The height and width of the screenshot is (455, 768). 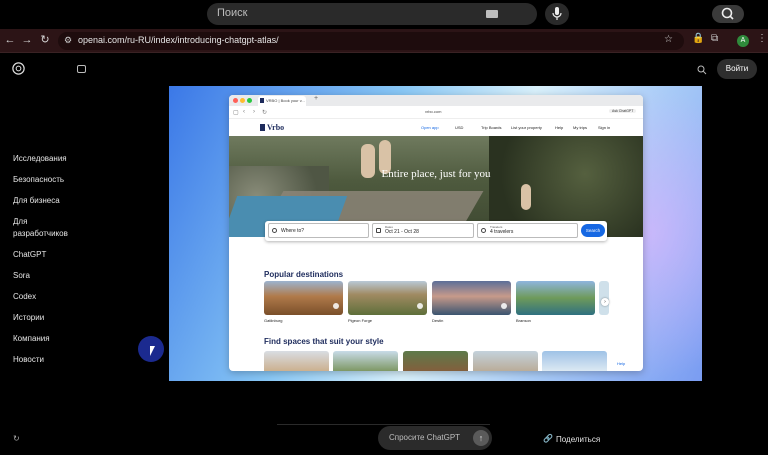 I want to click on spaces-heading: Find spaces that suit your style, so click(x=324, y=341).